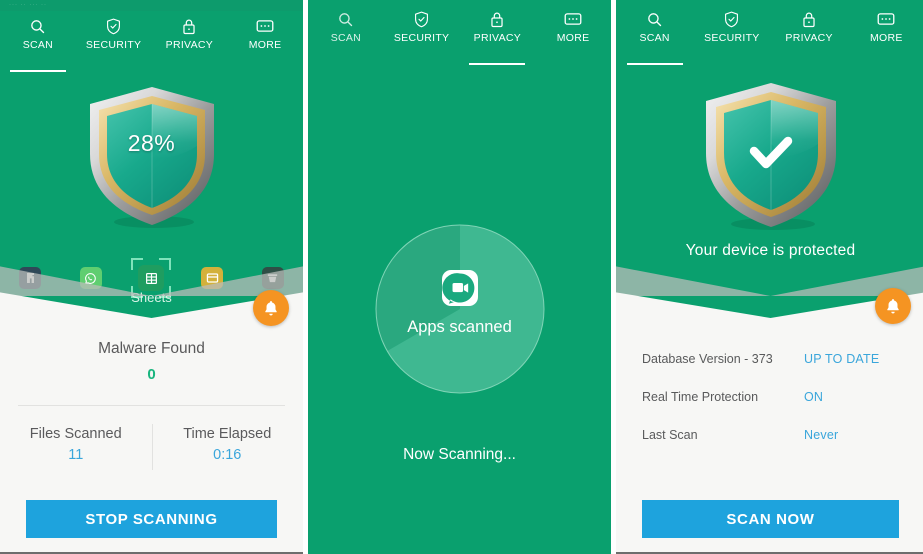  I want to click on stat-files-scanned: Files Scanned 11, so click(76, 444).